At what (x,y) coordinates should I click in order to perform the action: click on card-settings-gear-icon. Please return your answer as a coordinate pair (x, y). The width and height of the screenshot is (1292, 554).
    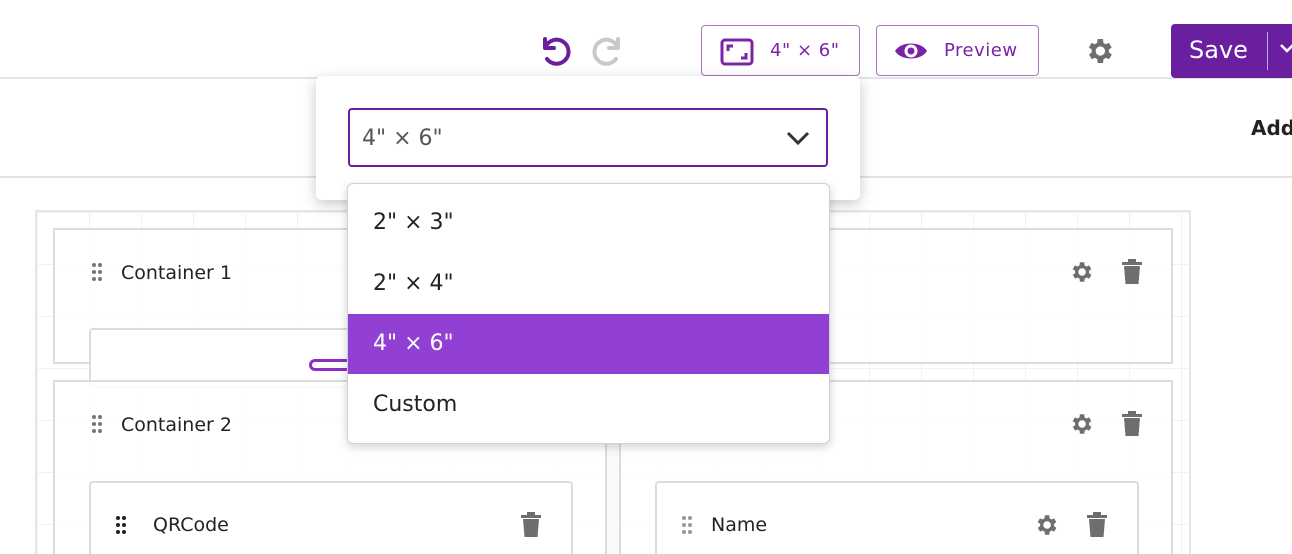
    Looking at the image, I should click on (1046, 525).